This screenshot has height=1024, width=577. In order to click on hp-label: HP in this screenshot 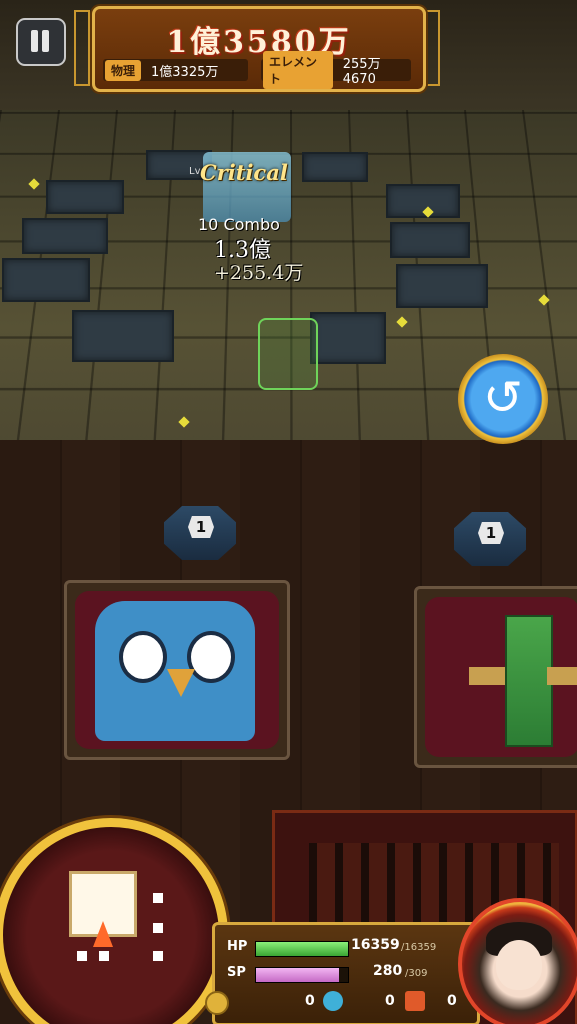, I will do `click(237, 946)`.